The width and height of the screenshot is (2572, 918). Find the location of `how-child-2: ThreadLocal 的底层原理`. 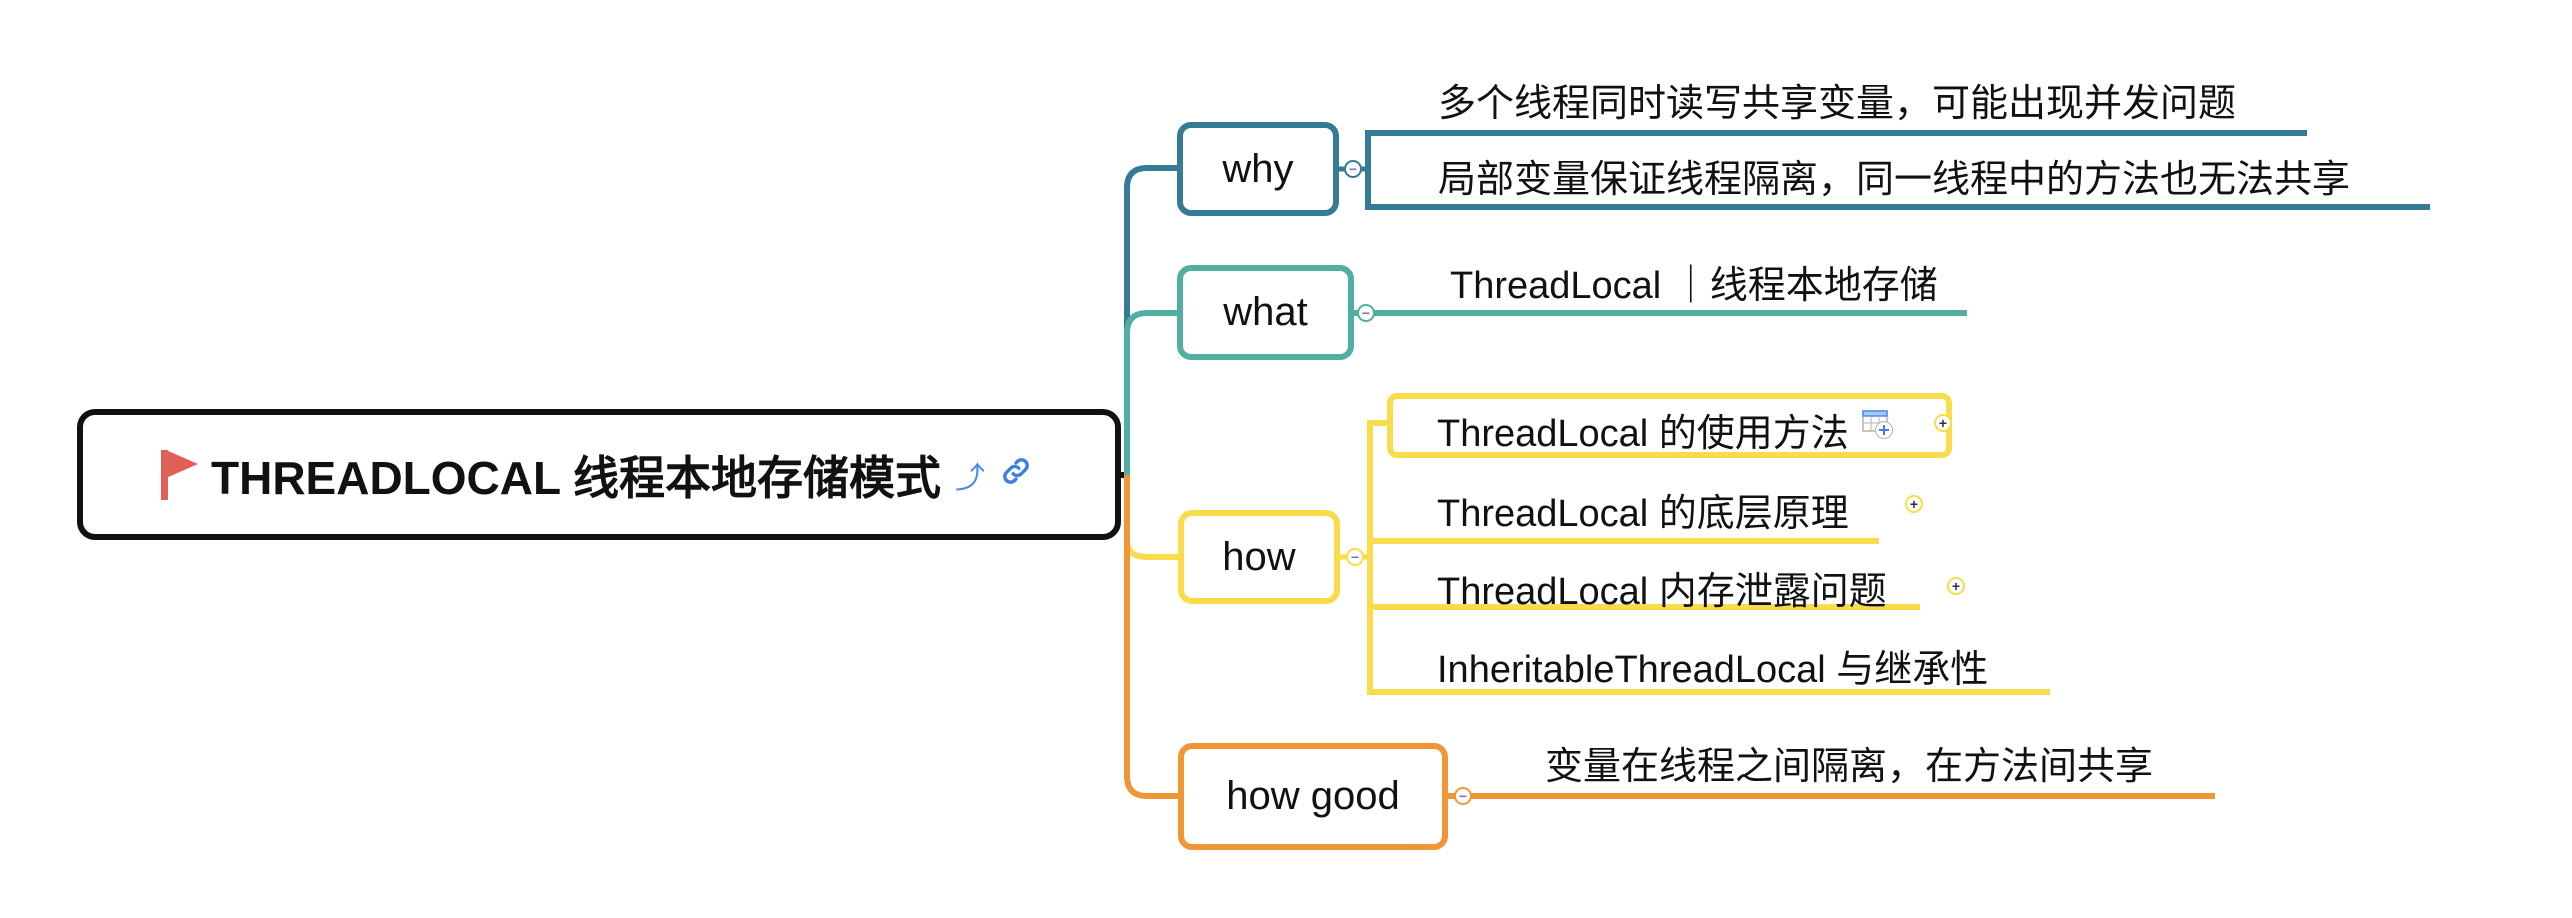

how-child-2: ThreadLocal 的底层原理 is located at coordinates (1643, 509).